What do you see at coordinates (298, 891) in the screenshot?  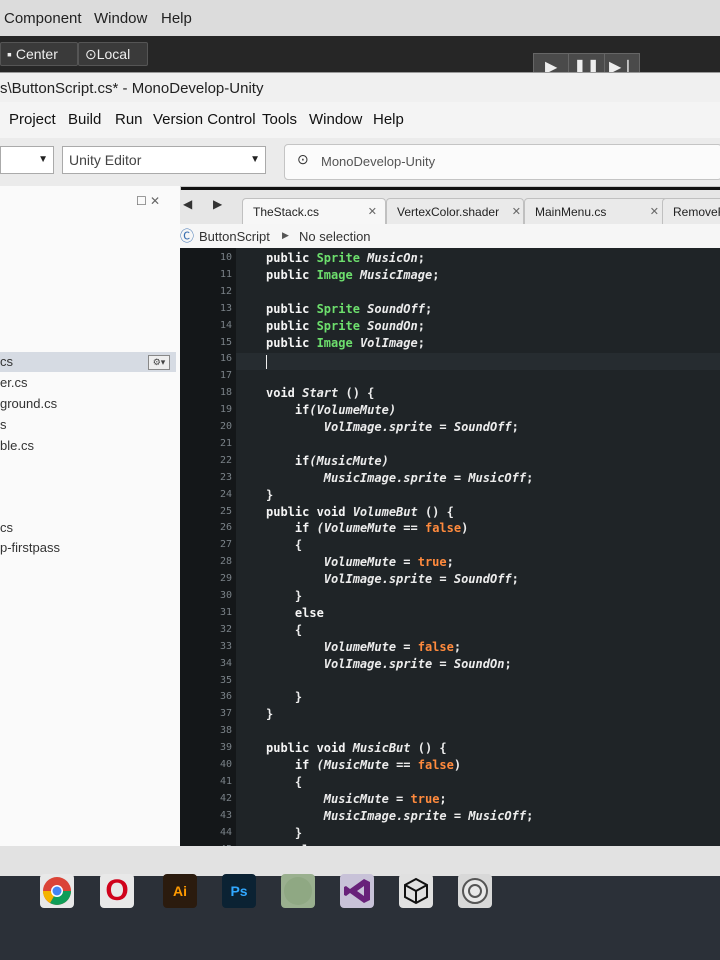 I see `unknown-app-icon` at bounding box center [298, 891].